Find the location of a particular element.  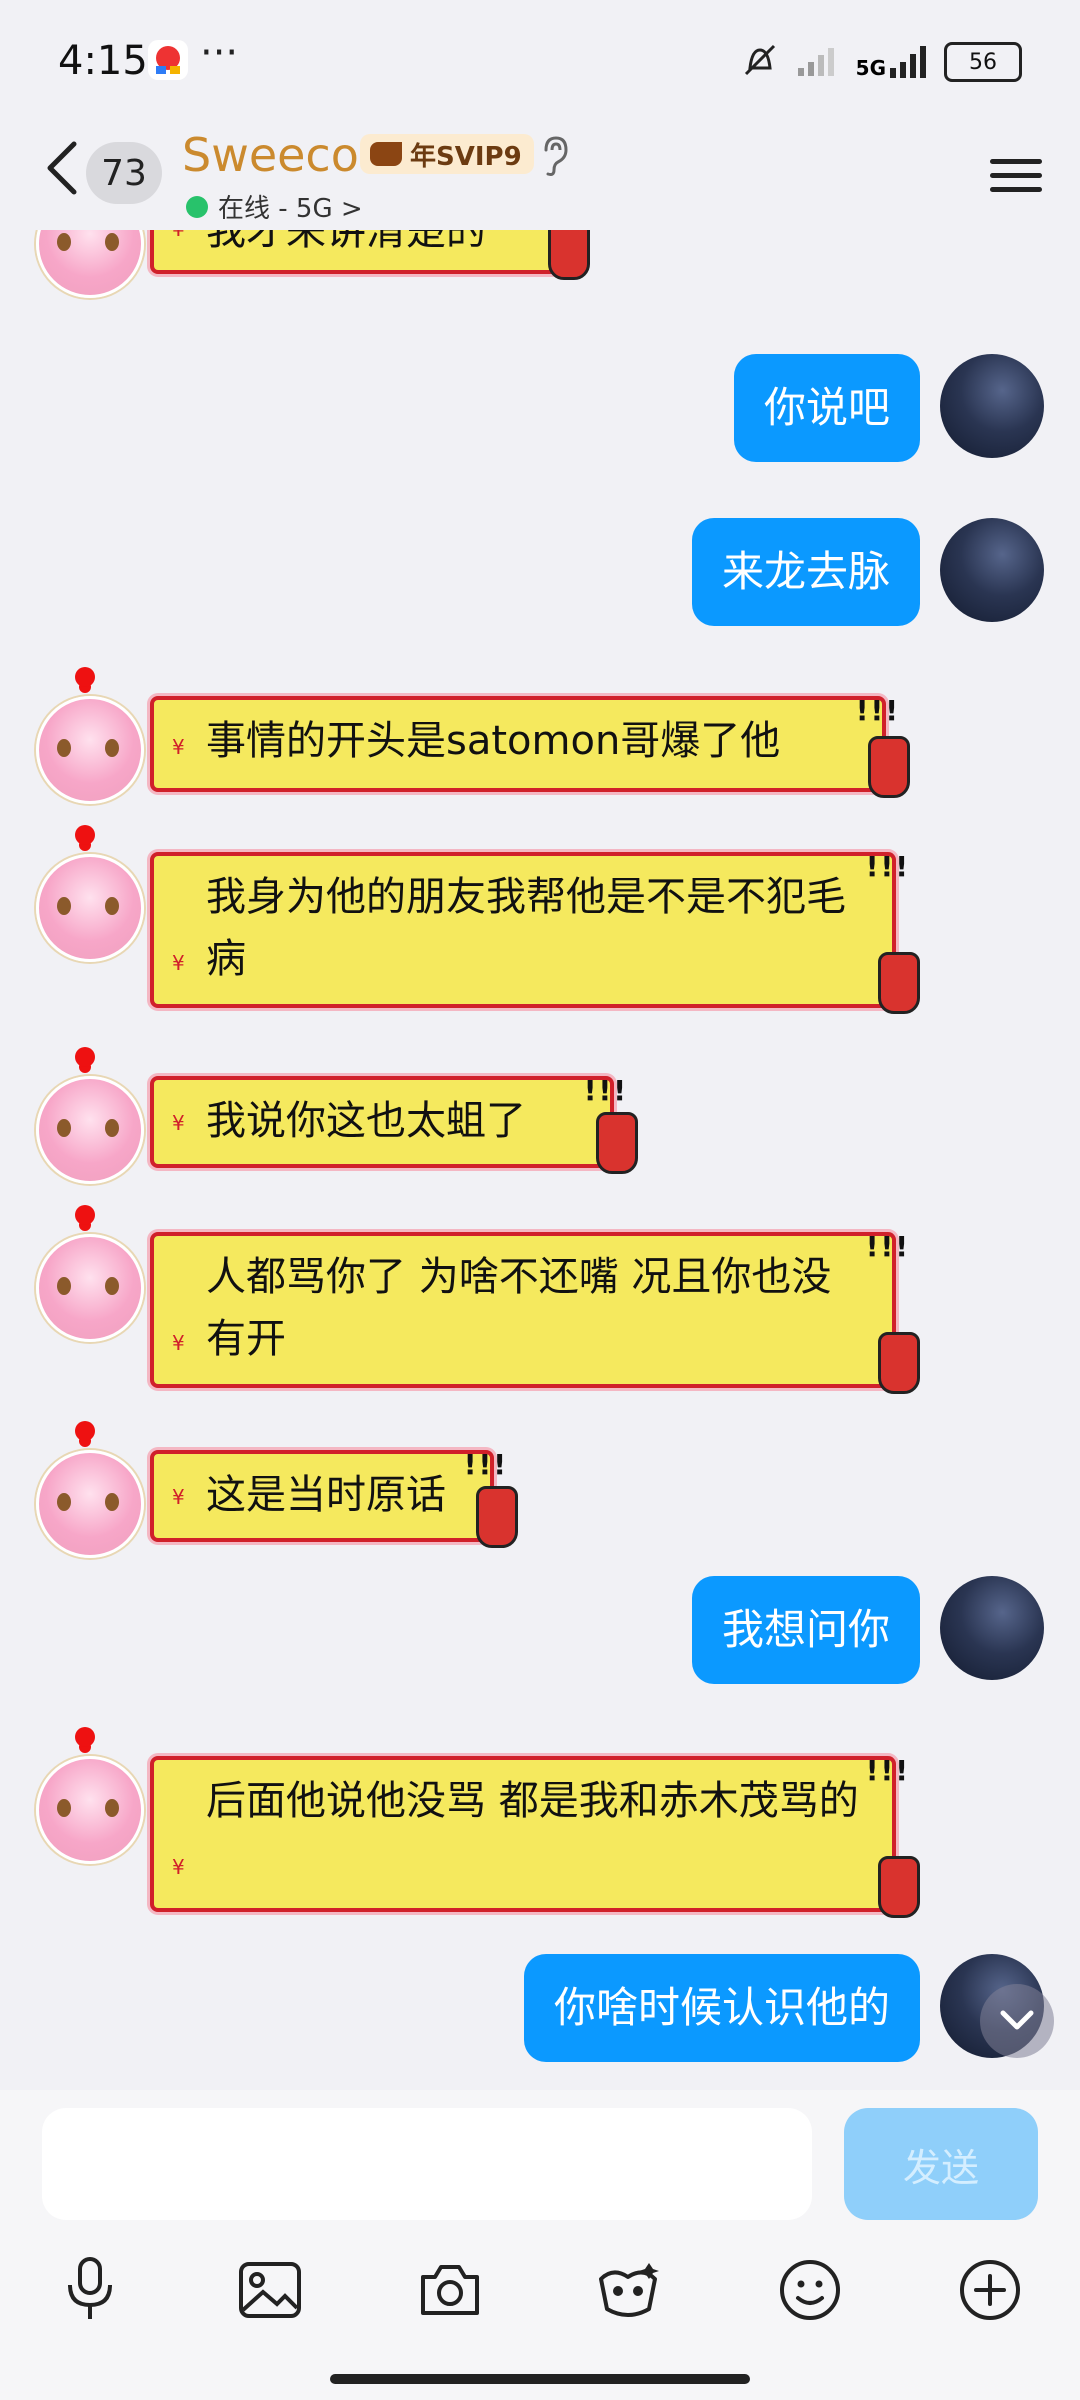

presence-status: 在线 - 5G > is located at coordinates (274, 206).